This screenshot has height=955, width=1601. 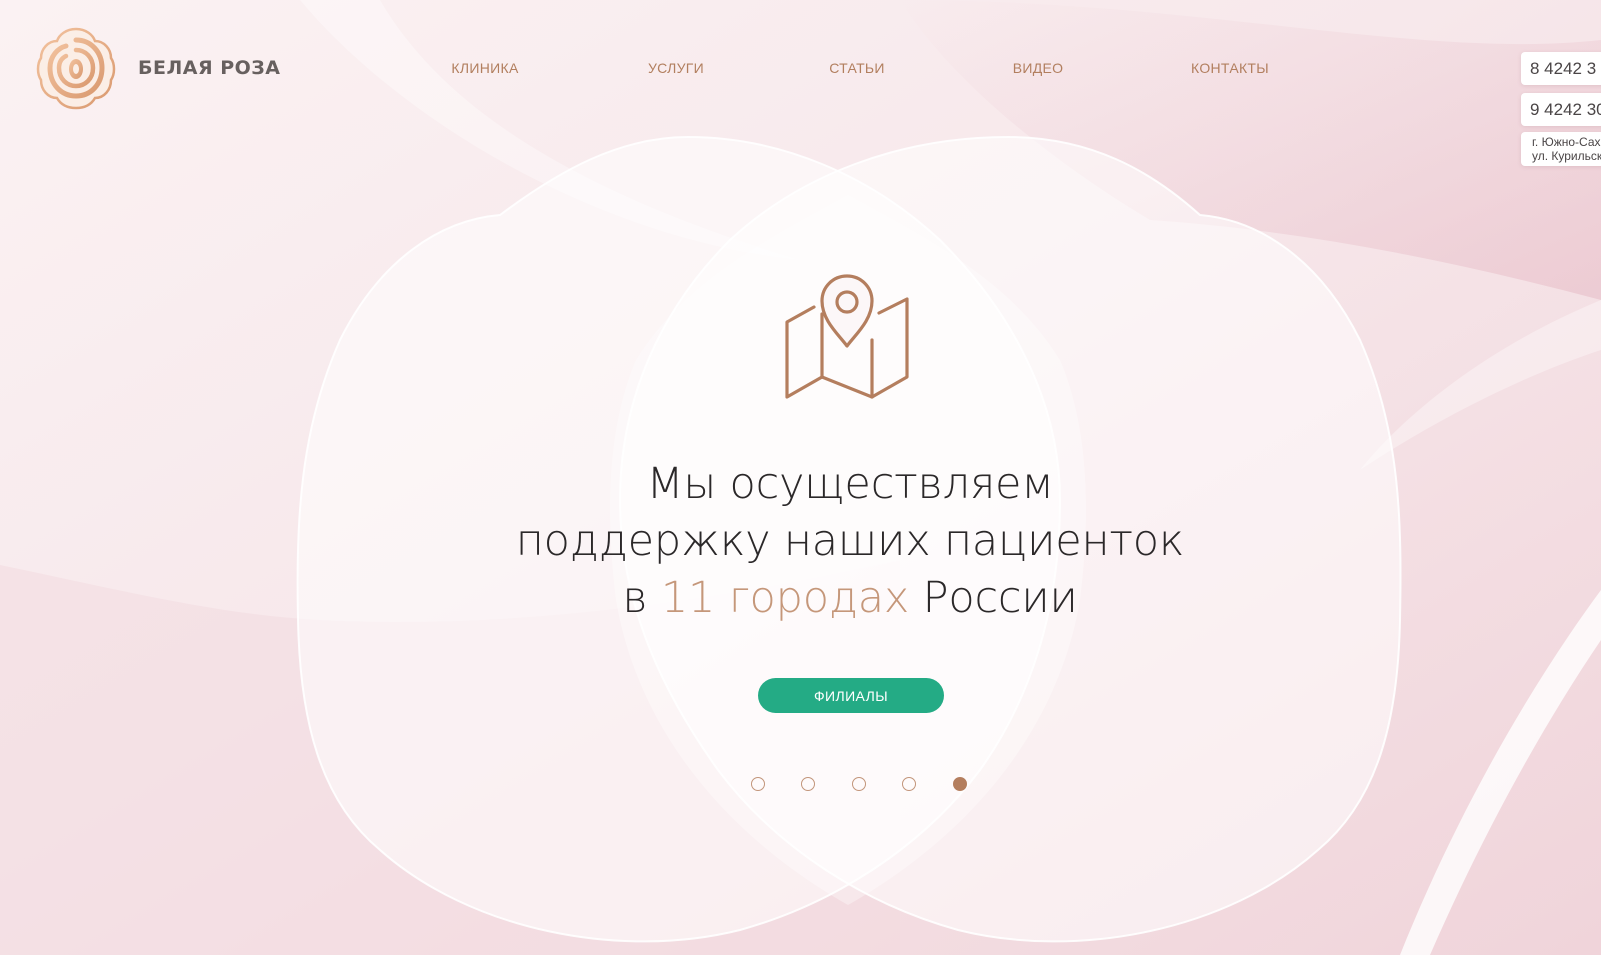 What do you see at coordinates (1566, 142) in the screenshot?
I see `address-line-city: г. Южно-Сах` at bounding box center [1566, 142].